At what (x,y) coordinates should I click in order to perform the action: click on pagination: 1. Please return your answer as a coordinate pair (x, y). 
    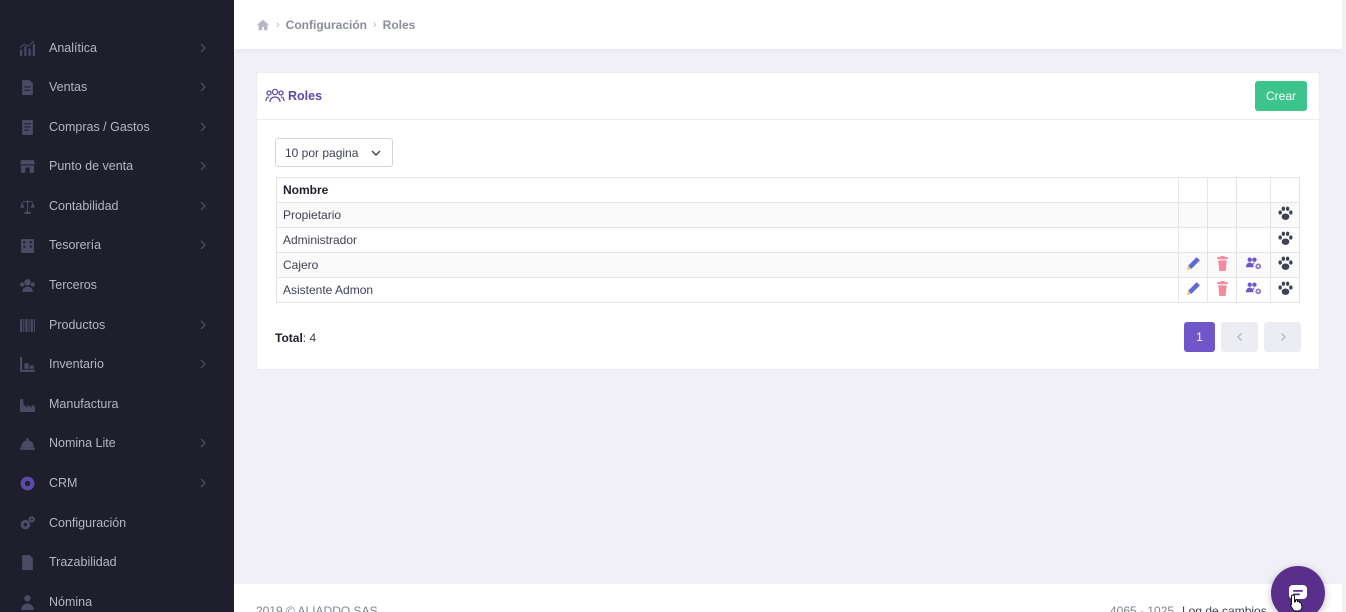
    Looking at the image, I should click on (1242, 337).